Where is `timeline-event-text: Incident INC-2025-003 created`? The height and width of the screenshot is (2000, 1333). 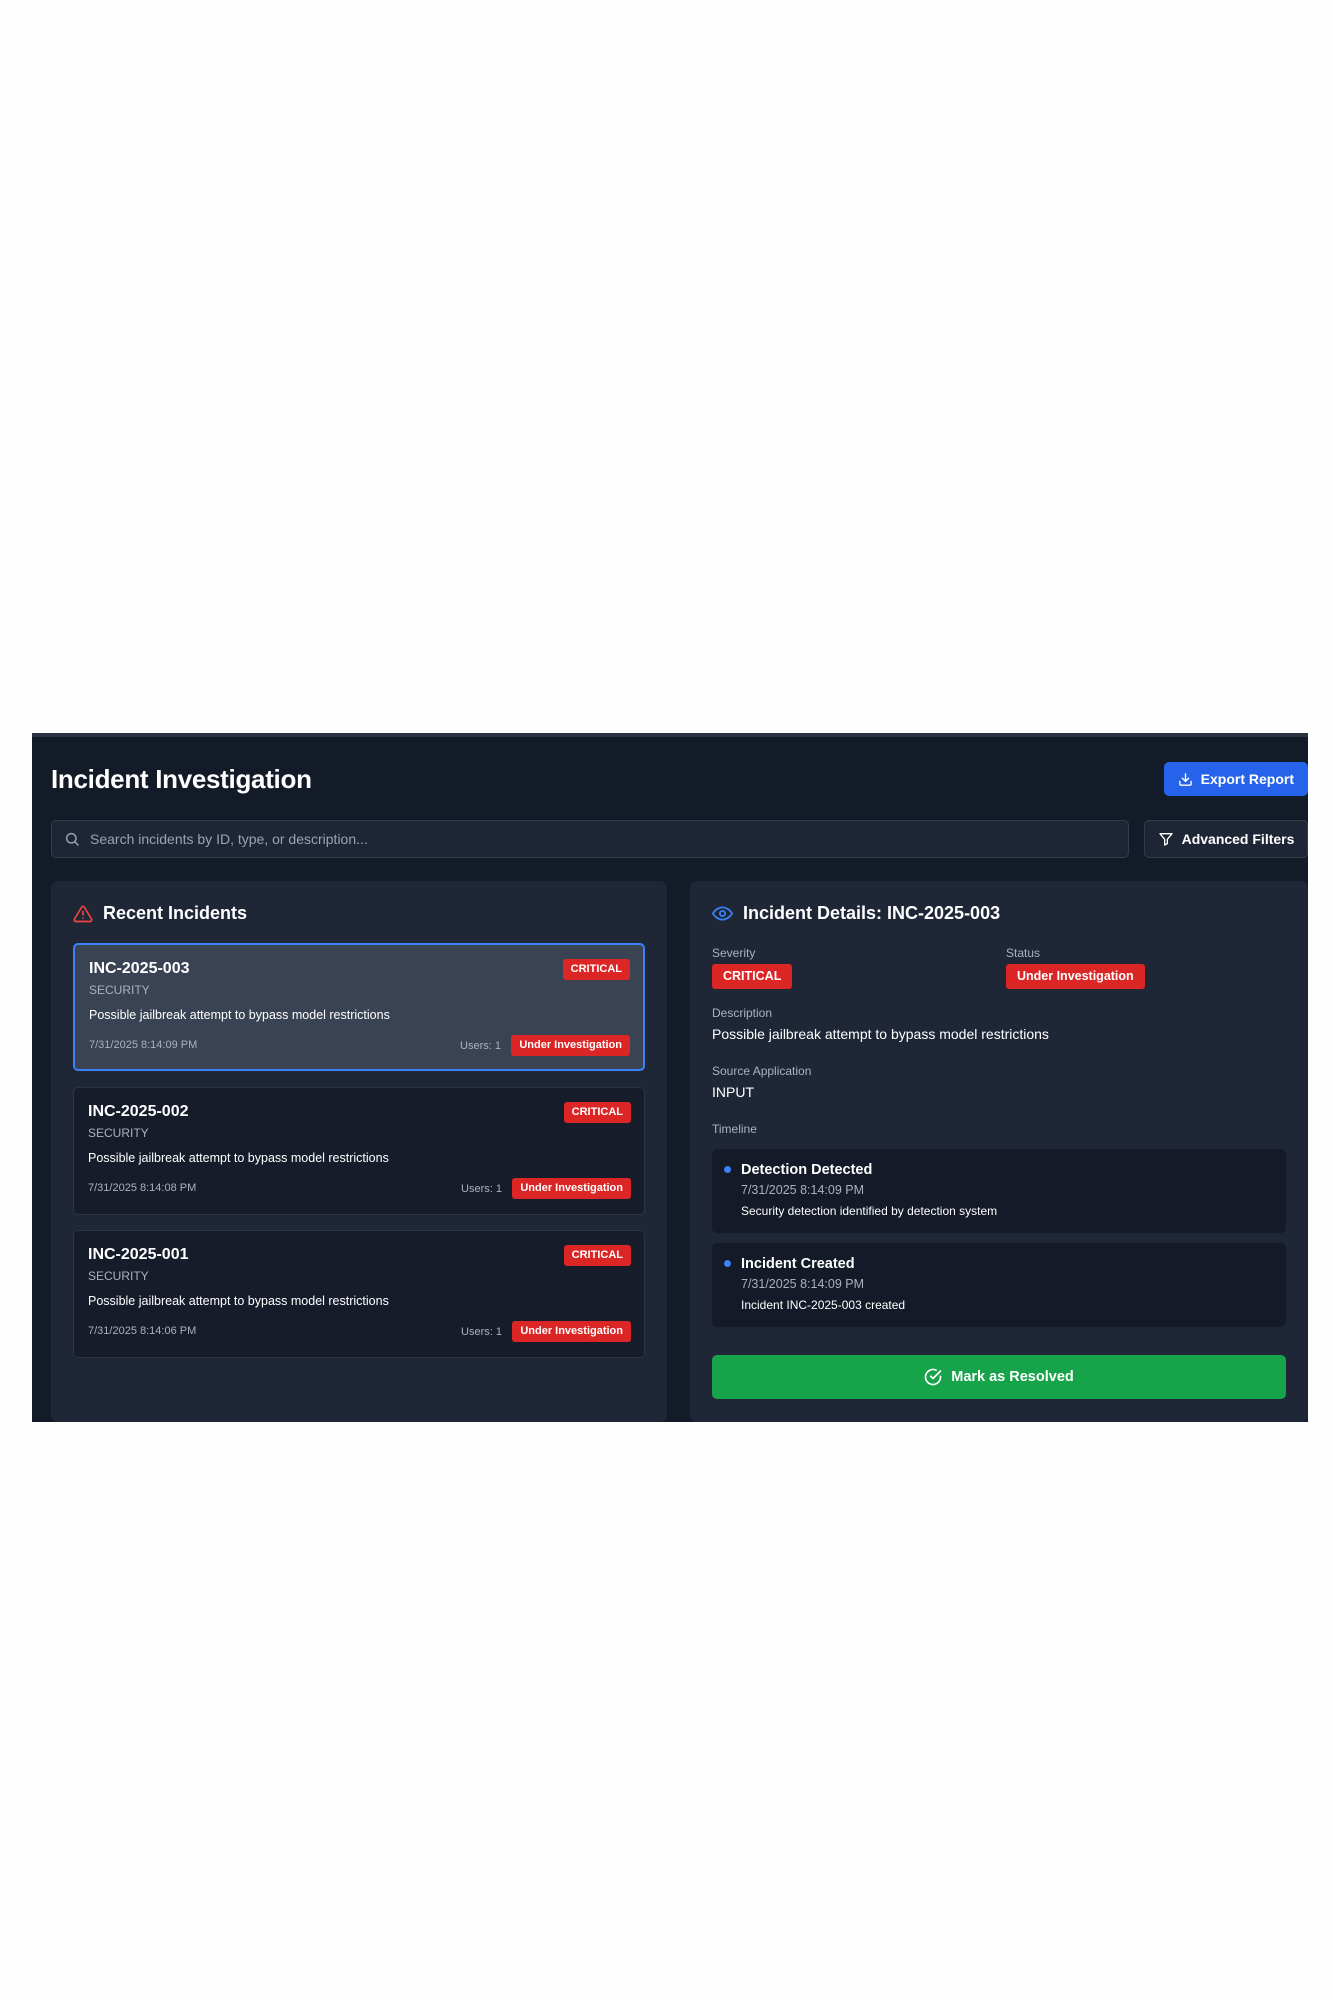
timeline-event-text: Incident INC-2025-003 created is located at coordinates (823, 1305).